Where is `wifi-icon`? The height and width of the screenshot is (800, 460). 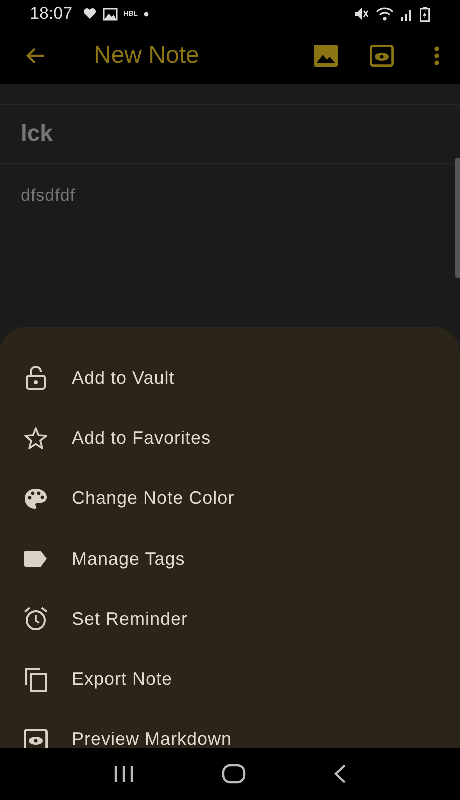
wifi-icon is located at coordinates (385, 14).